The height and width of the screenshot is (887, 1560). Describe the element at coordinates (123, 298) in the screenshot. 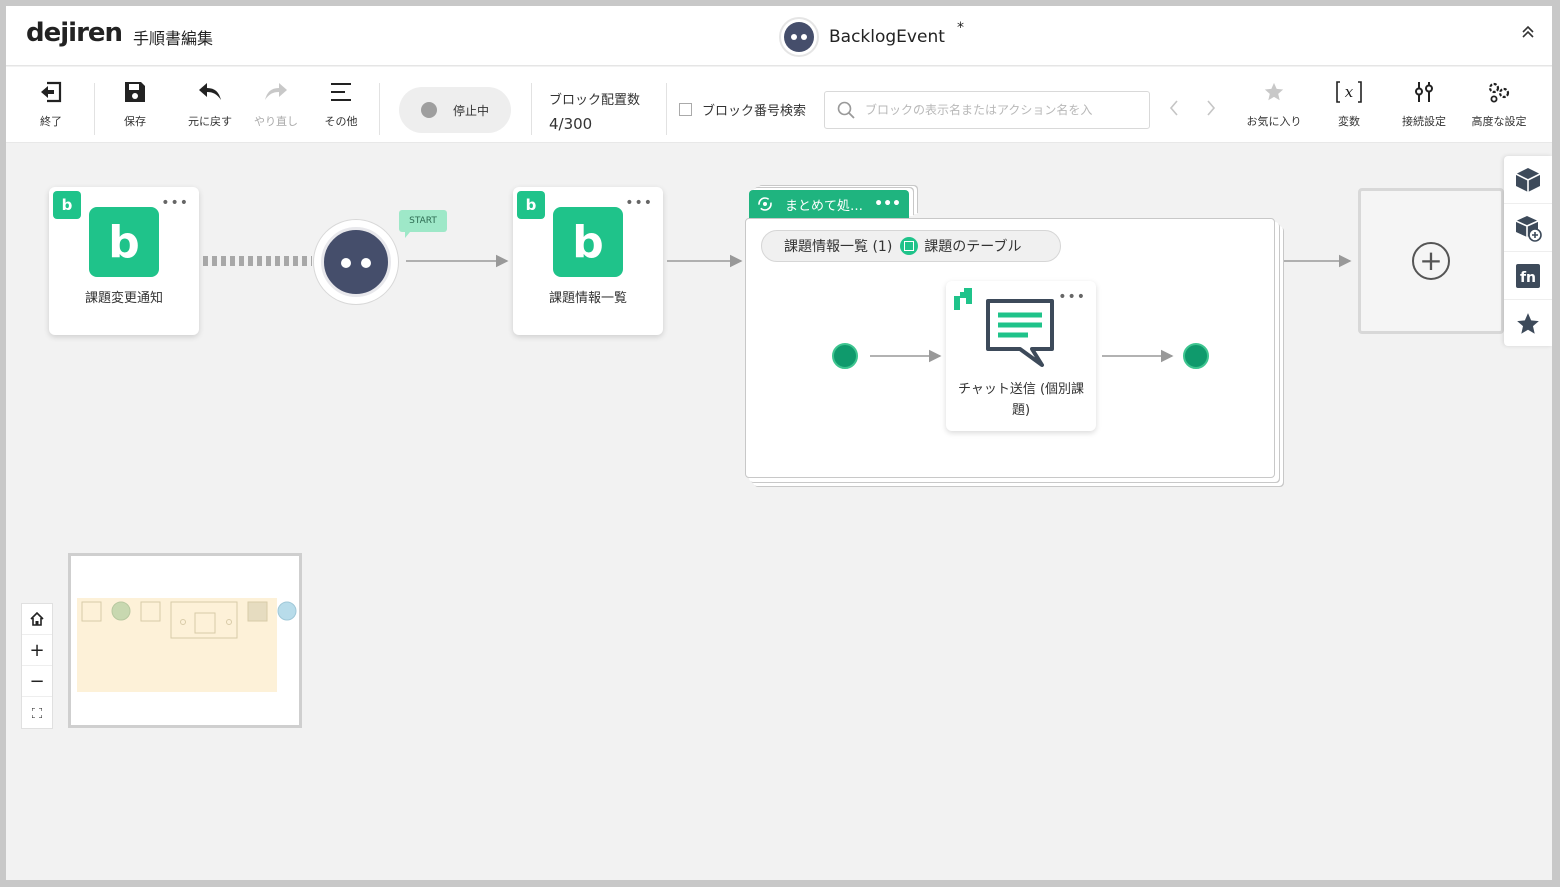

I see `node-label: 課題変更通知` at that location.